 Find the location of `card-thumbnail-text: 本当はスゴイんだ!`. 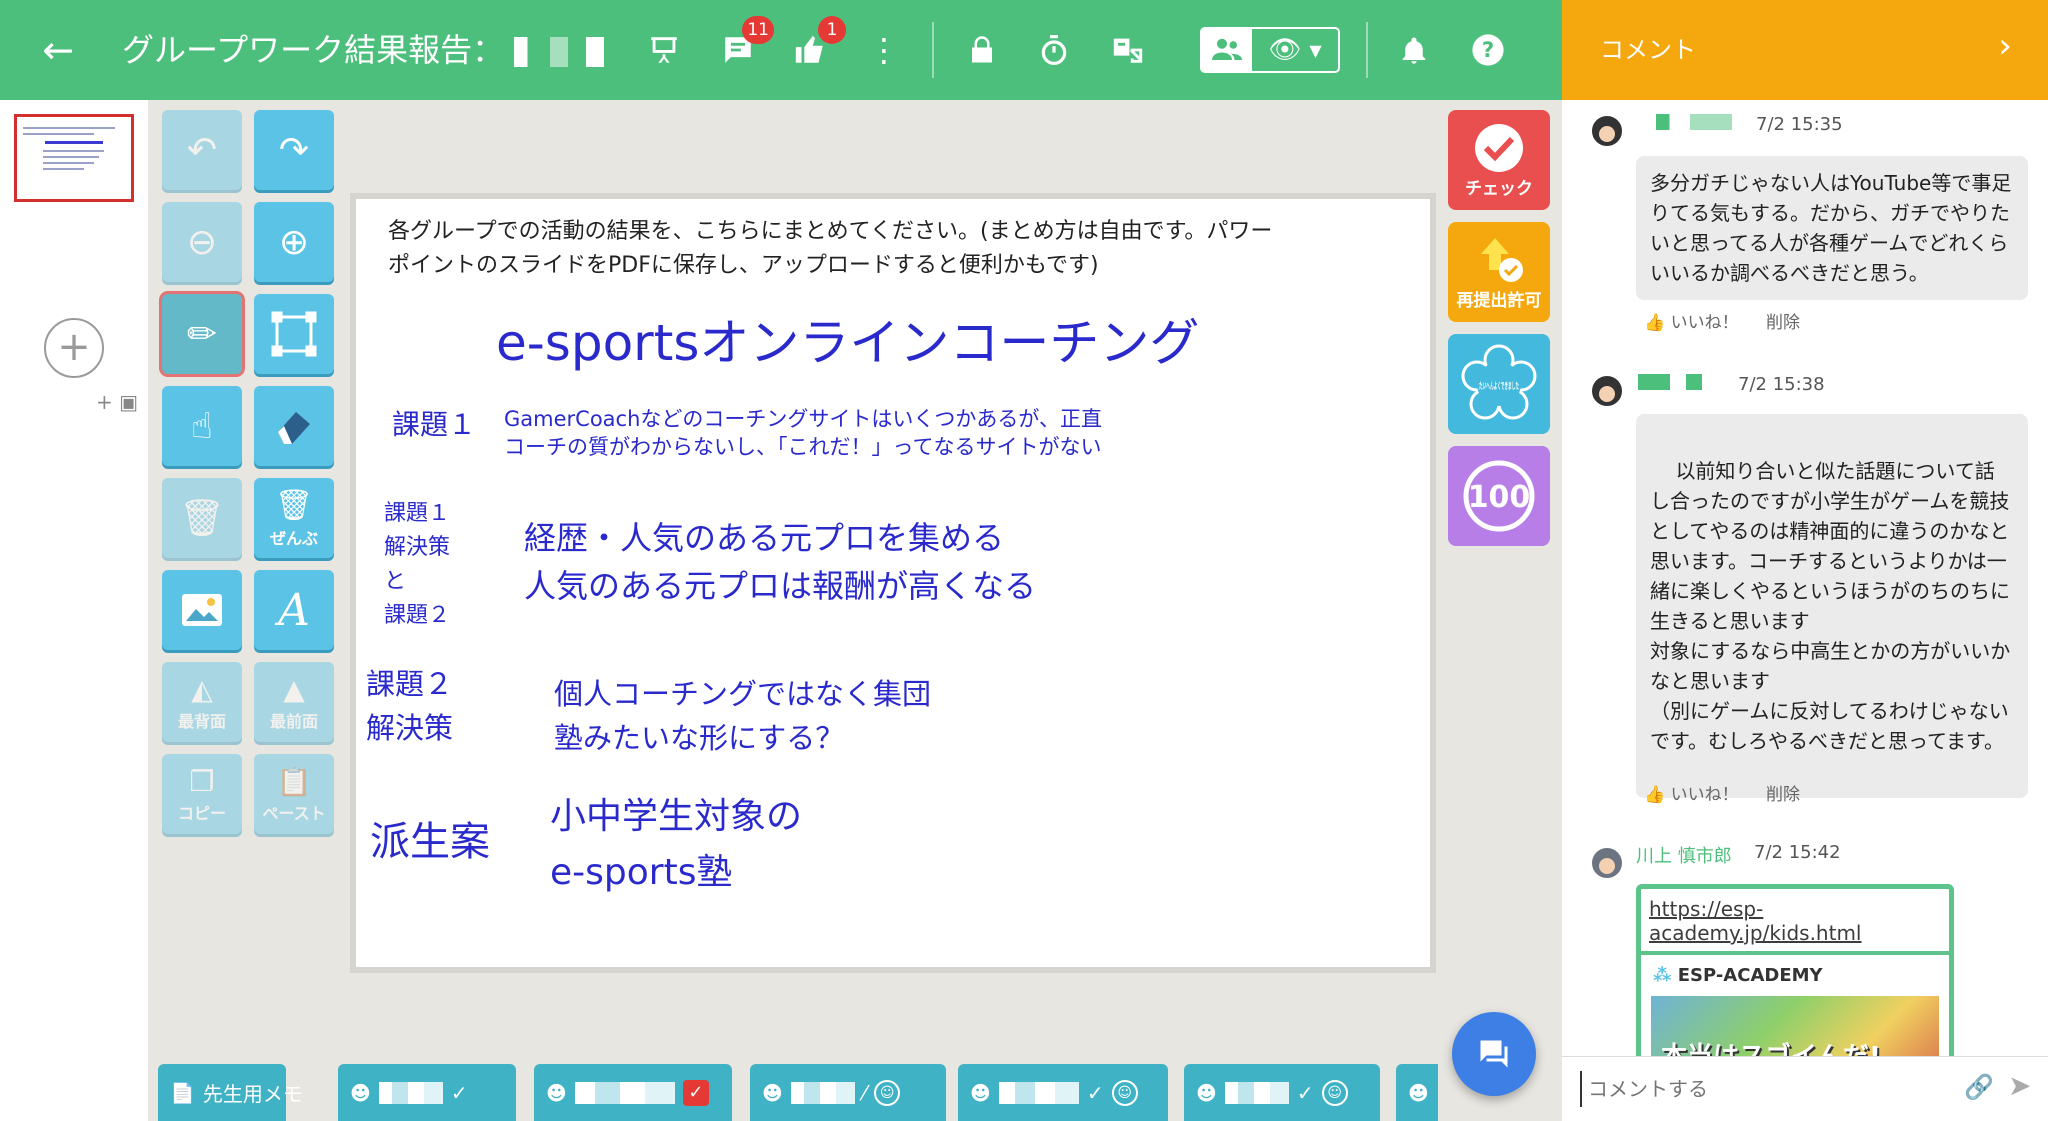

card-thumbnail-text: 本当はスゴイんだ! is located at coordinates (1771, 1046).